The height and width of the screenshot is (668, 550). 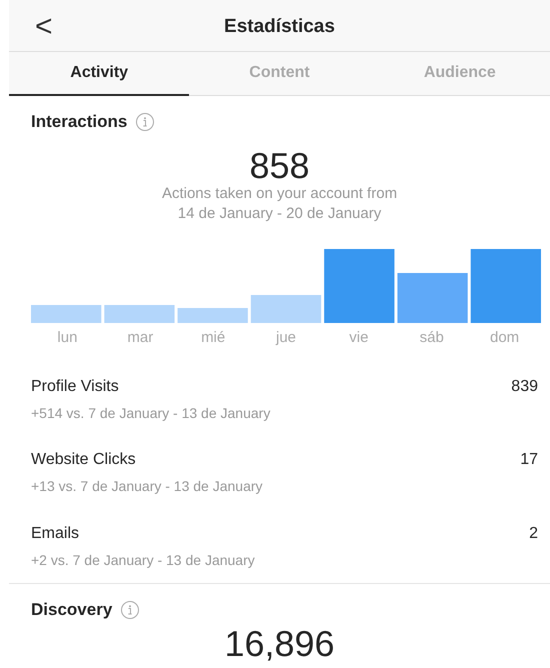 I want to click on metric-value: 2, so click(x=533, y=533).